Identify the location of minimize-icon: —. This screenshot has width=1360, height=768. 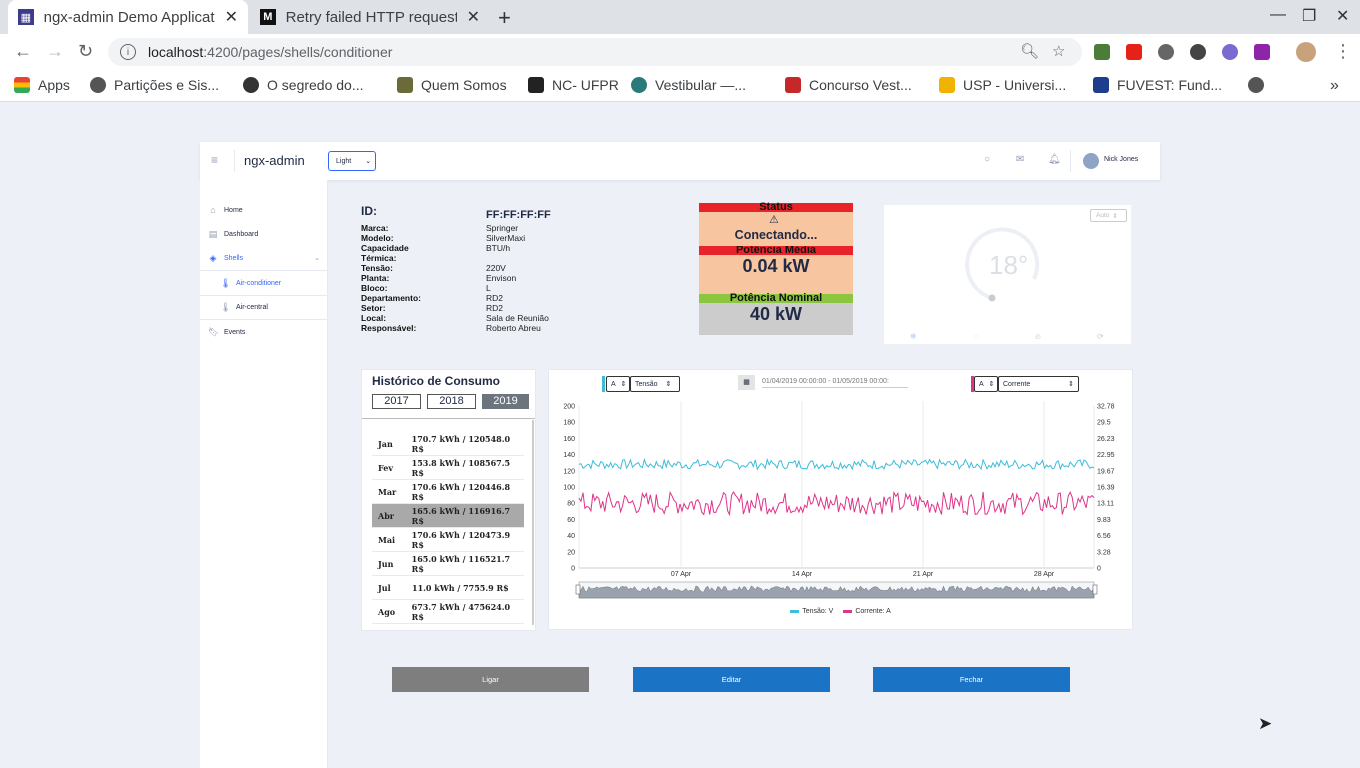
(1278, 15).